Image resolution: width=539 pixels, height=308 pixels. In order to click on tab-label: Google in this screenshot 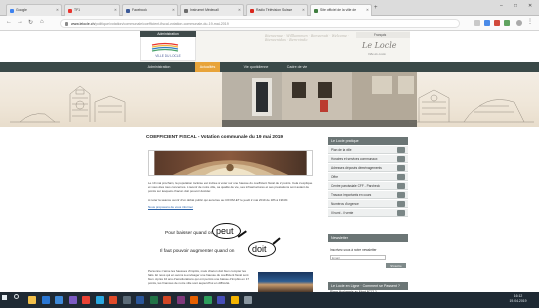, I will do `click(21, 10)`.